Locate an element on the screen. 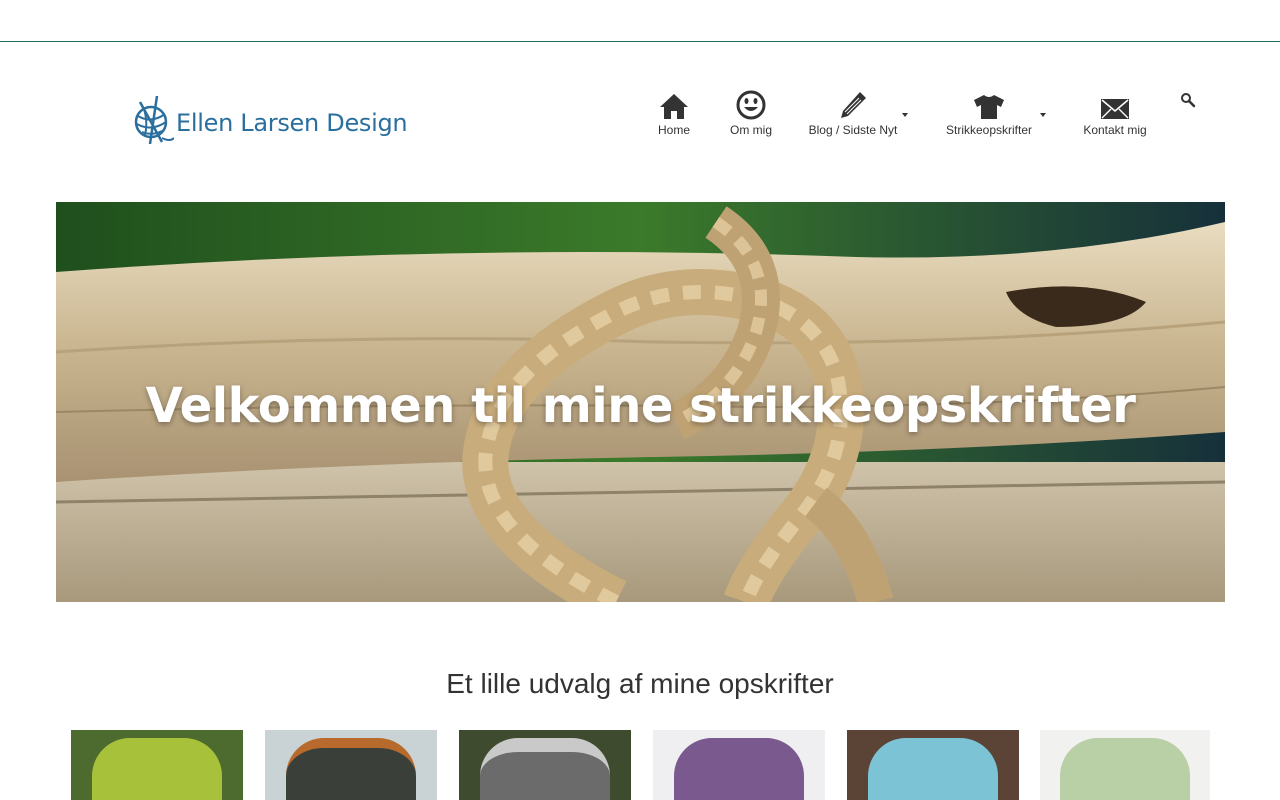 This screenshot has width=1280, height=800. search-button is located at coordinates (1188, 100).